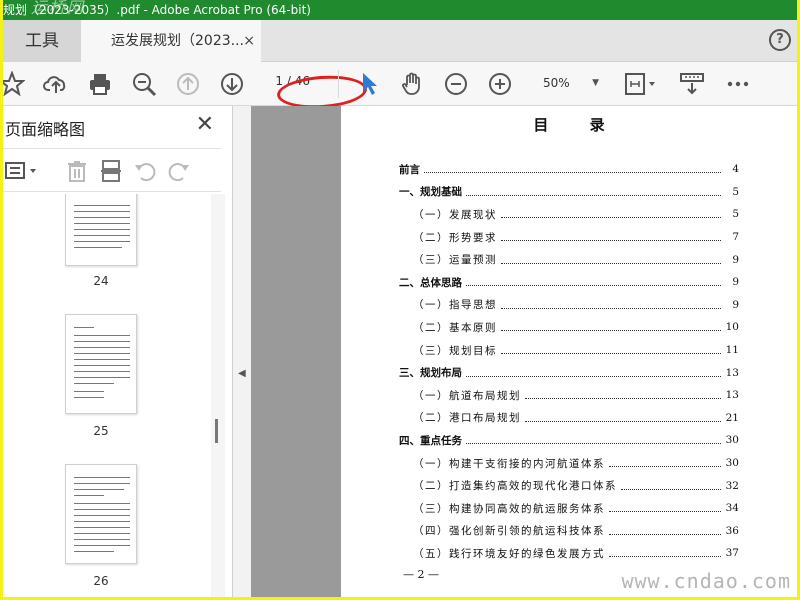 This screenshot has width=800, height=600. Describe the element at coordinates (58, 8) in the screenshot. I see `watermark-top: 运桥网` at that location.